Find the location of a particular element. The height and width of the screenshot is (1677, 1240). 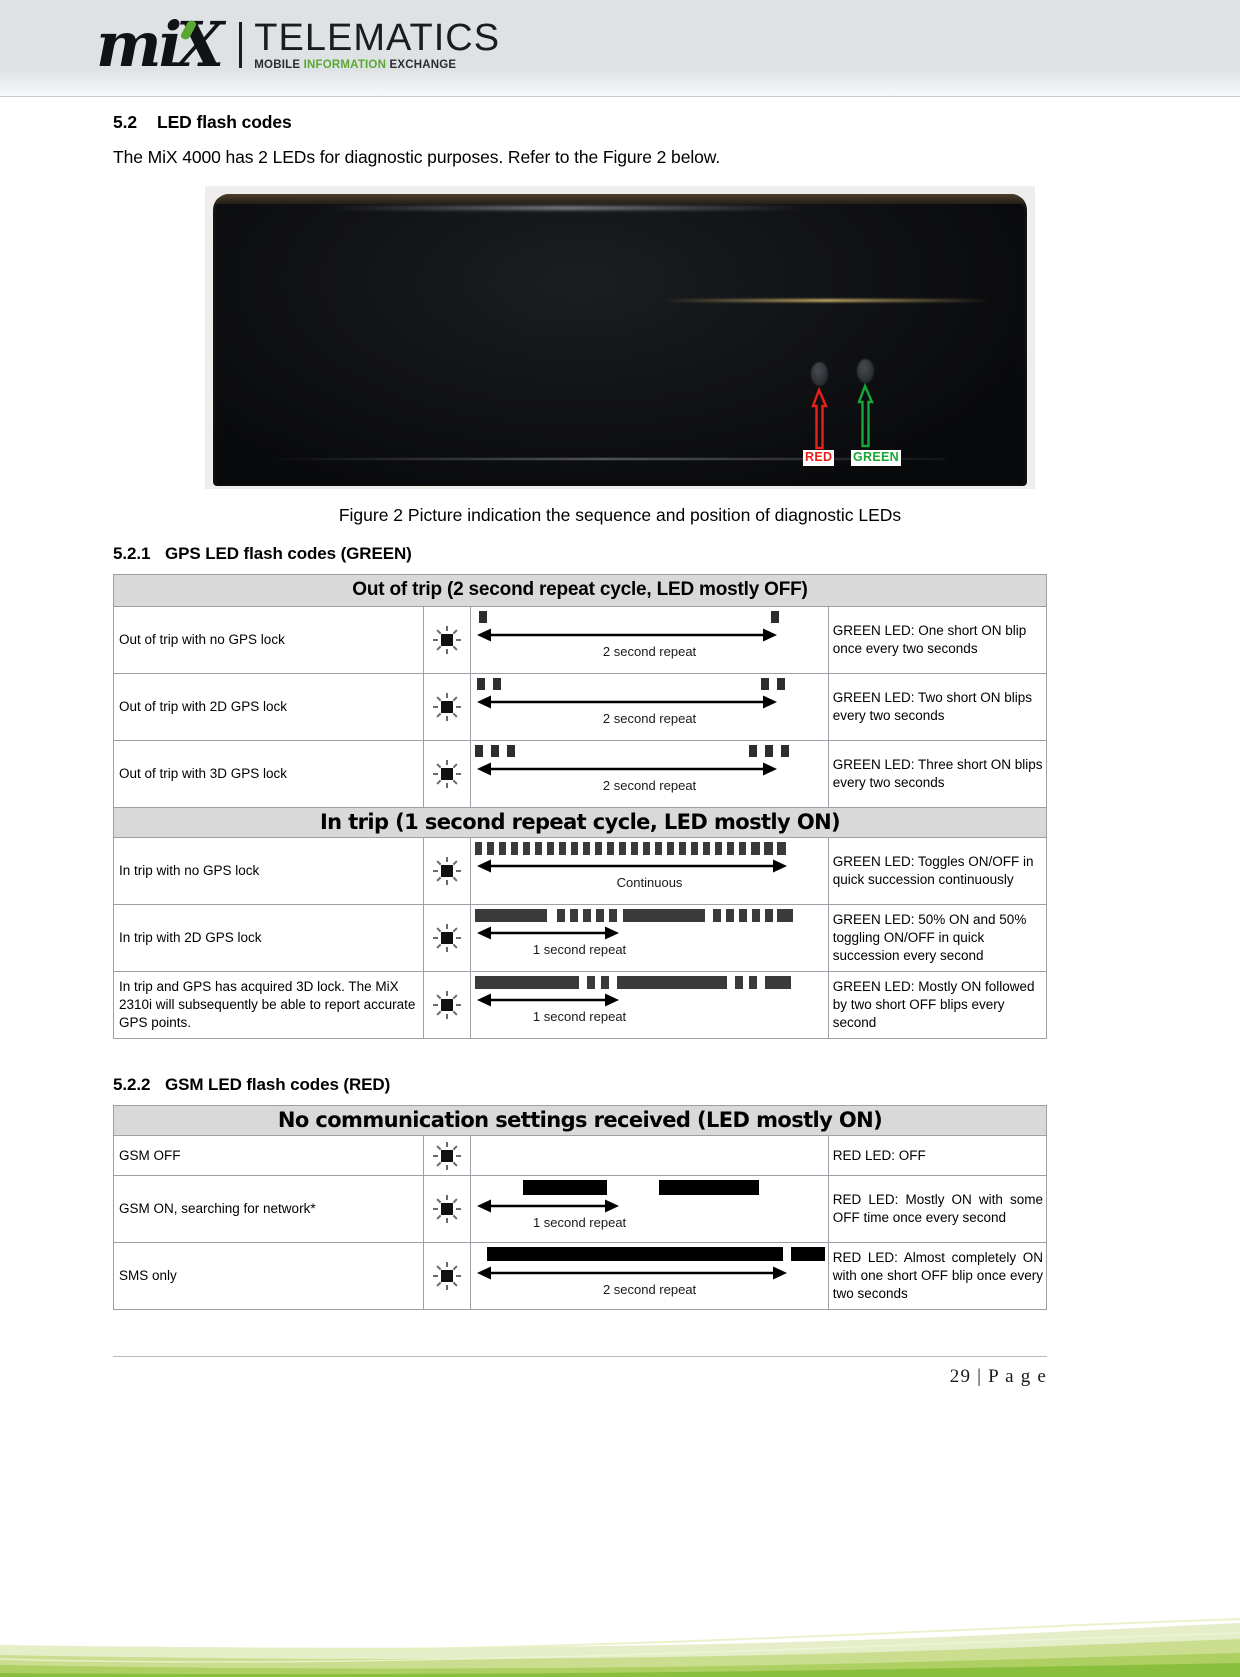

page-label: | P a g e is located at coordinates (1012, 1376).